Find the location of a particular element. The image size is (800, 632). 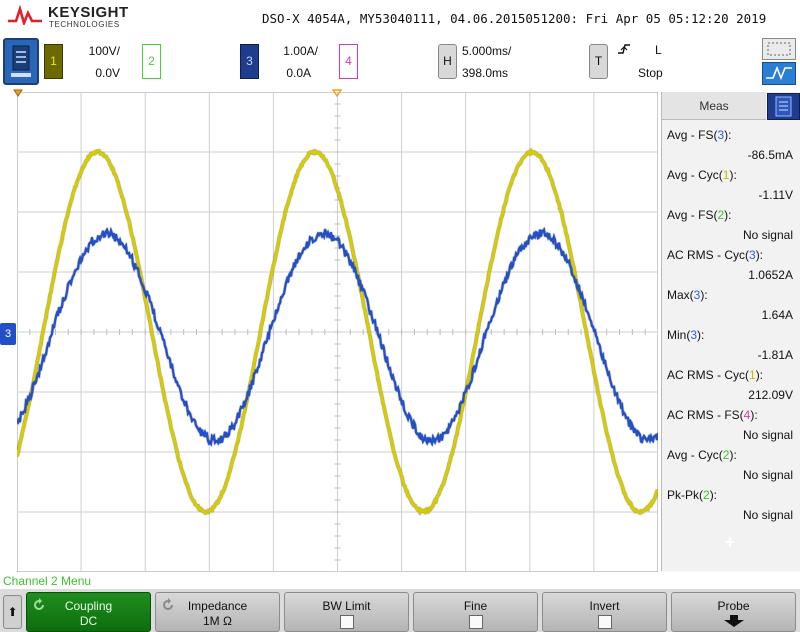

document-icon is located at coordinates (783, 106).